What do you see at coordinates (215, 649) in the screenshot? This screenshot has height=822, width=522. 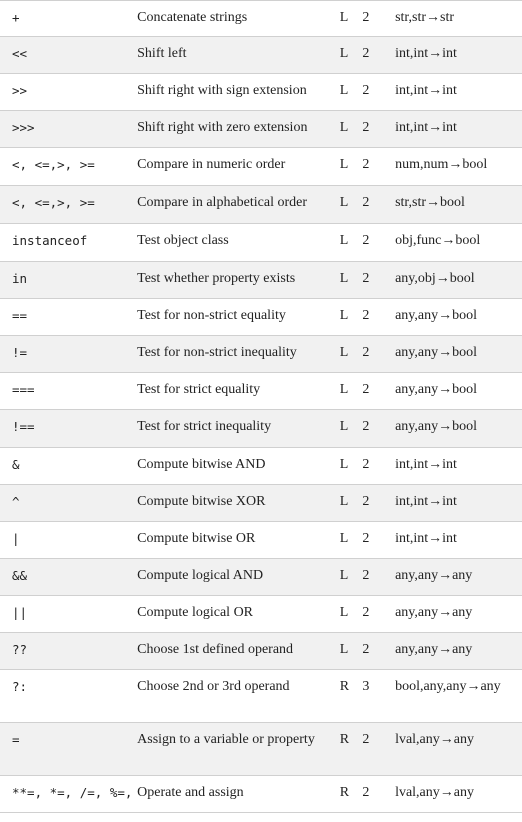 I see `operation-cell: Choose 1st defined operand` at bounding box center [215, 649].